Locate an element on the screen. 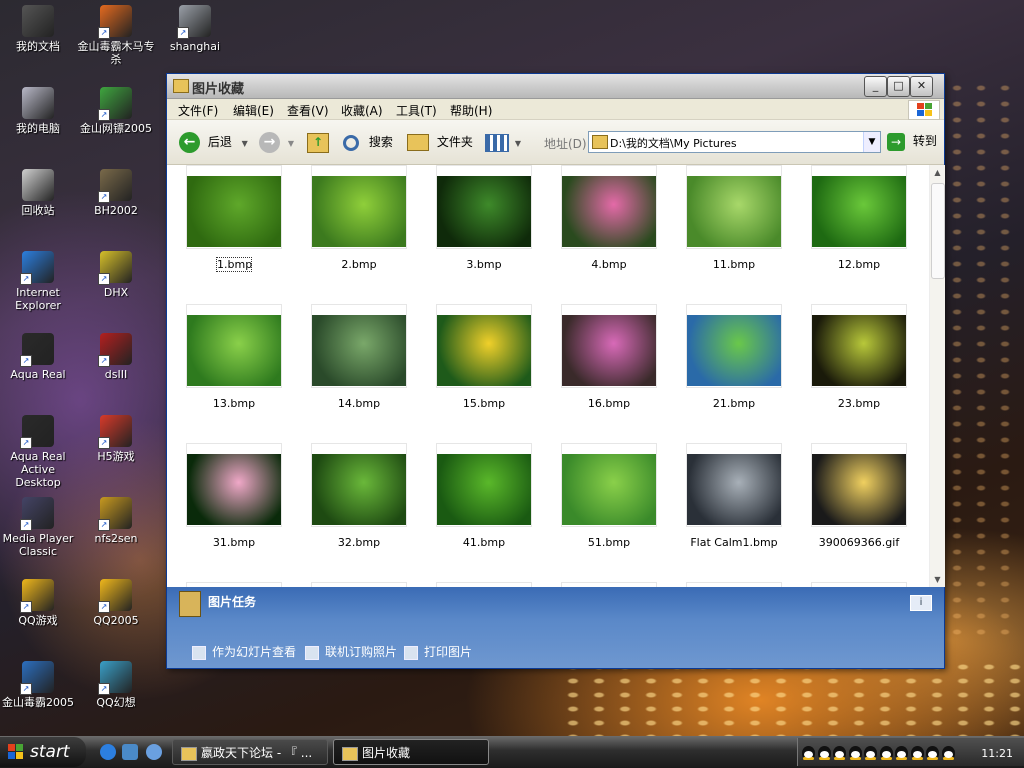 The height and width of the screenshot is (768, 1024). desktop-icon: ↗ Internet Explorer is located at coordinates (39, 281).